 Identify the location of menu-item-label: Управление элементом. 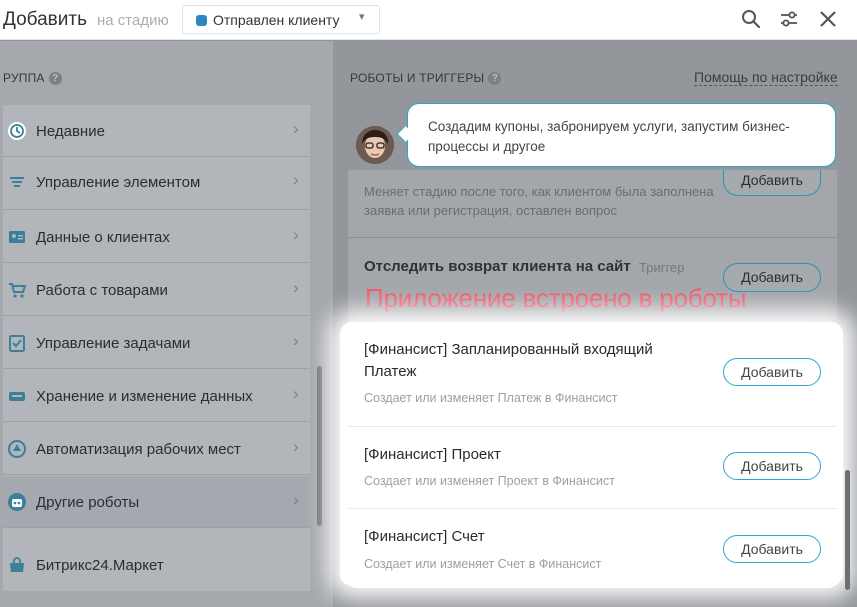
(118, 182).